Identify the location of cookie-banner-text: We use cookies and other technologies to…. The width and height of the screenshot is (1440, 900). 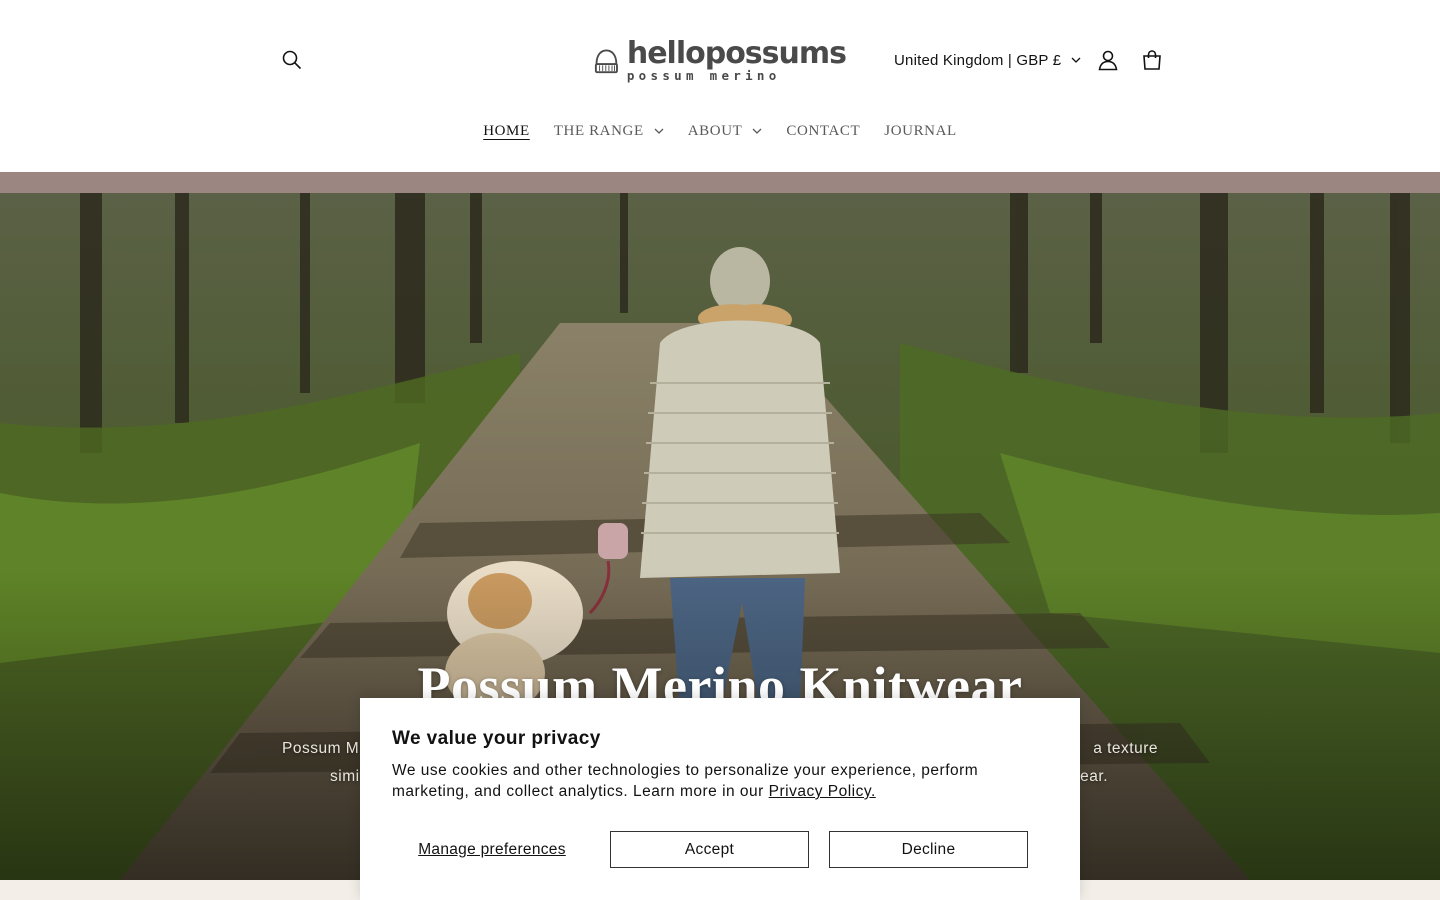
(685, 781).